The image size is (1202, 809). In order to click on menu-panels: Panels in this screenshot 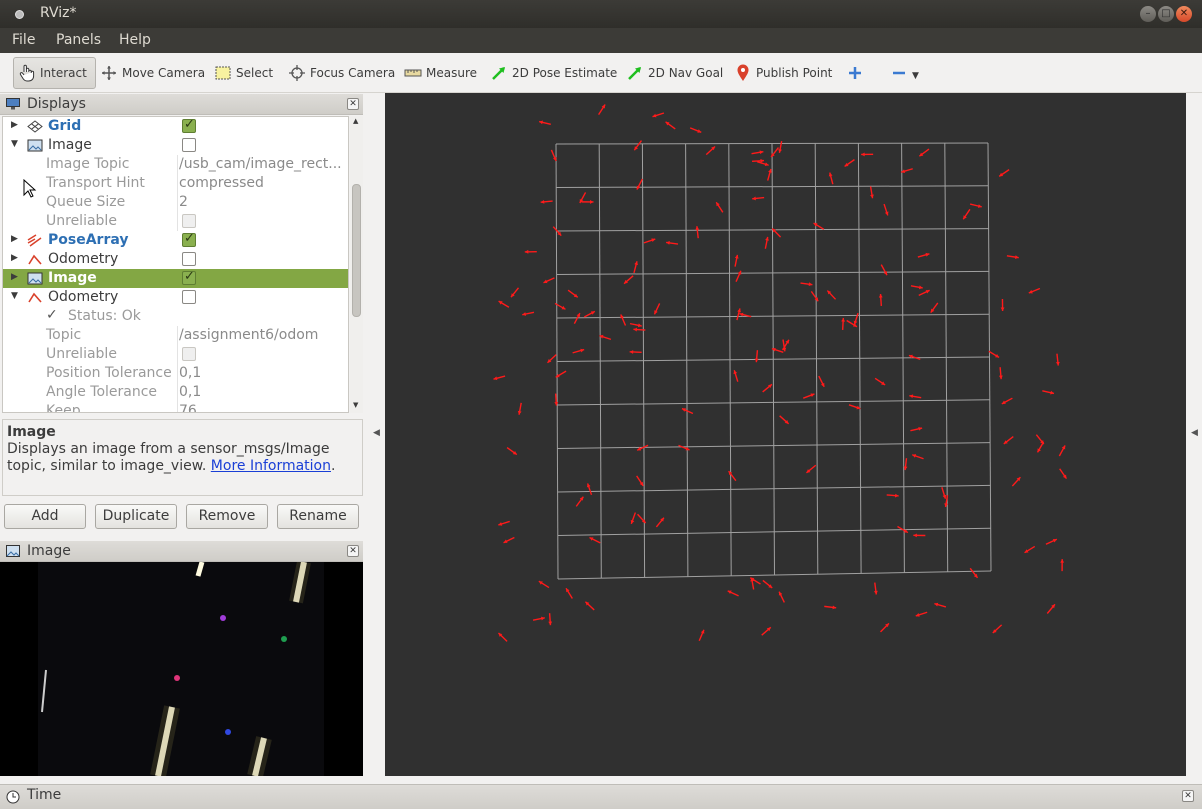, I will do `click(78, 40)`.